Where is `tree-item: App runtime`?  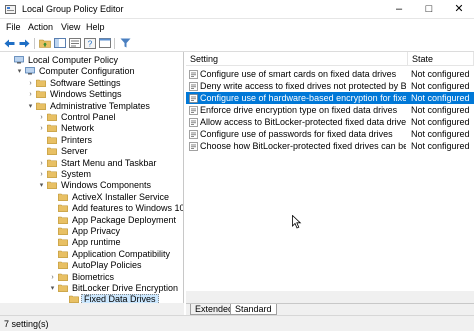 tree-item: App runtime is located at coordinates (91, 242).